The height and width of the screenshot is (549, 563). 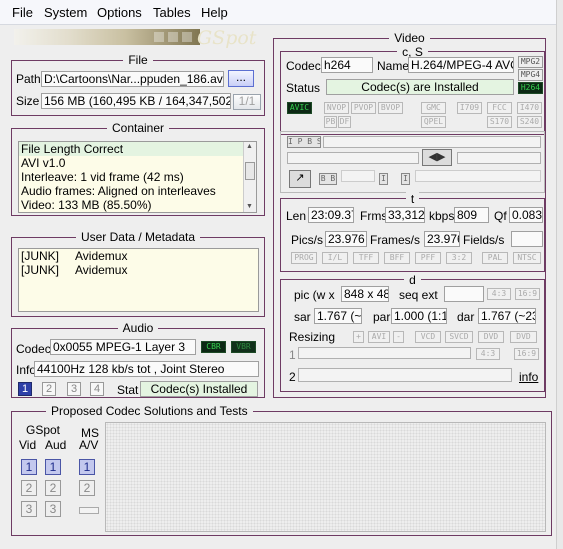 I want to click on fcc-indicator: FCC, so click(x=499, y=108).